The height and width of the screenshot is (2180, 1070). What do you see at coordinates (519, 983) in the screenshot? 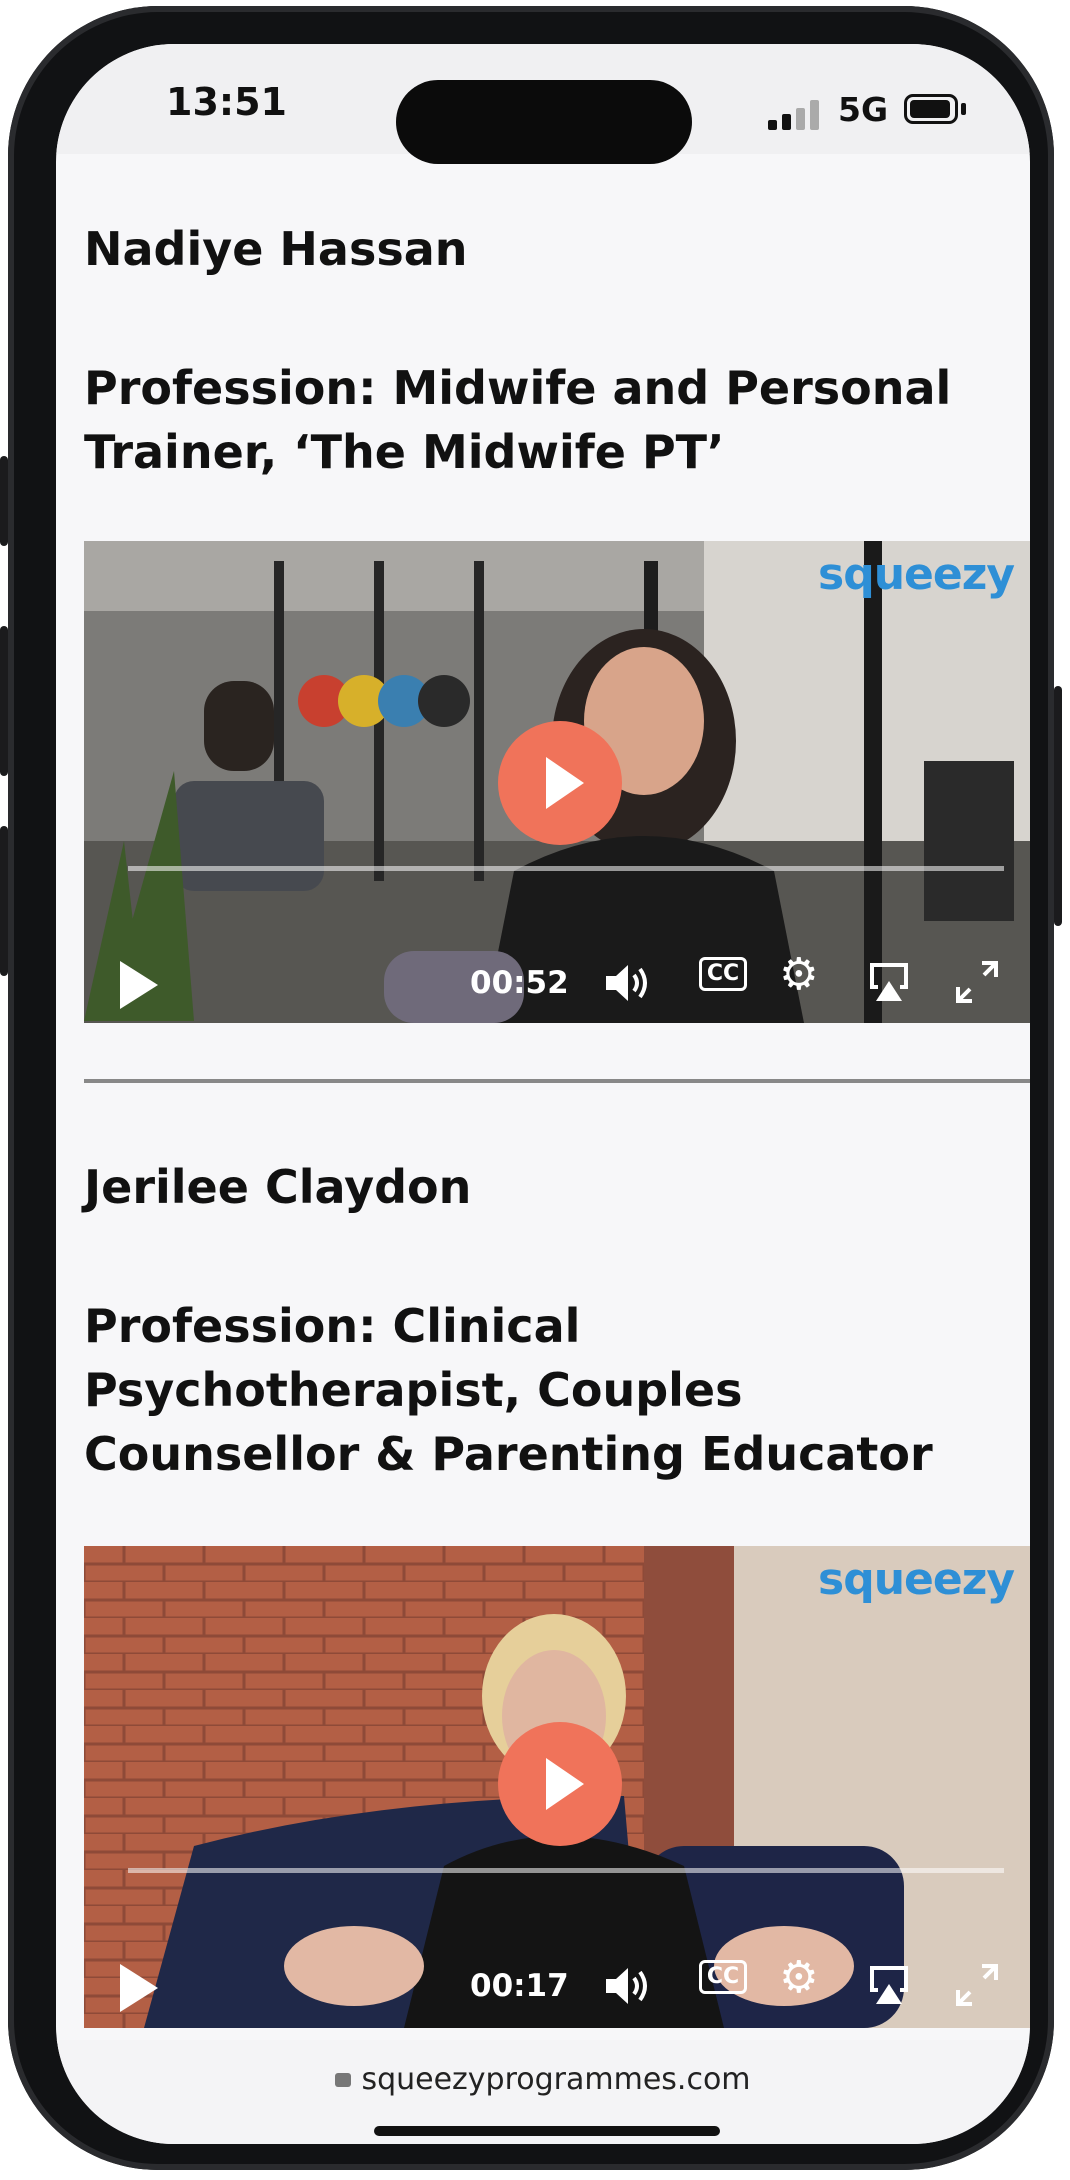
I see `video-duration: 00:52` at bounding box center [519, 983].